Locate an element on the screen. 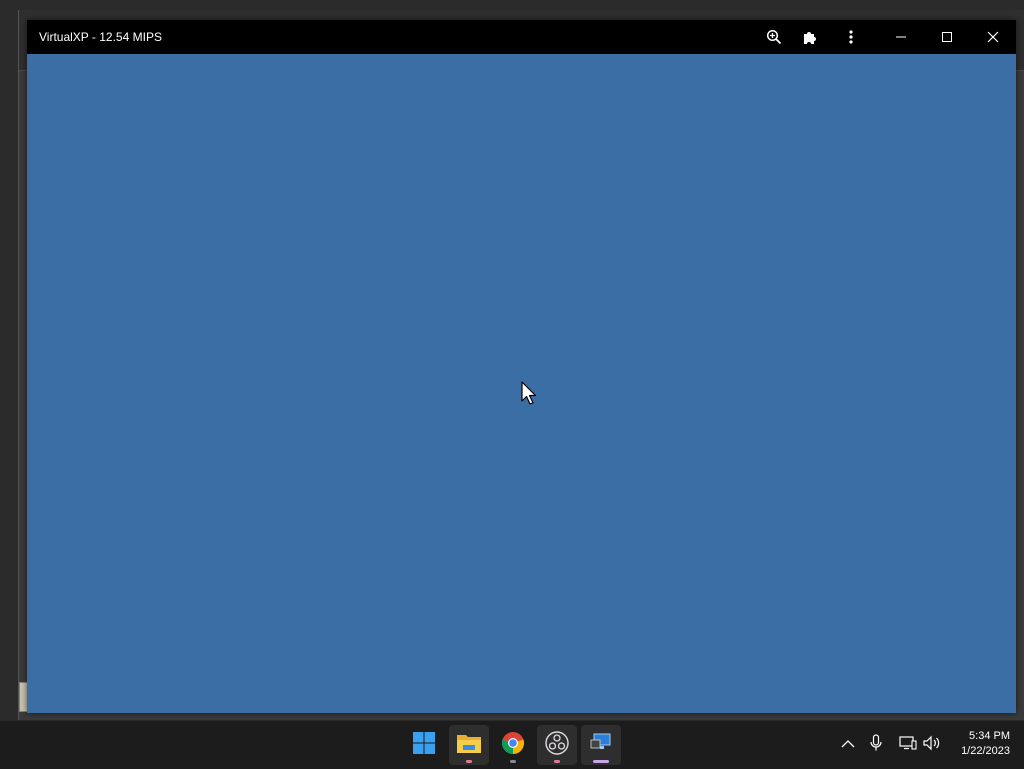 The image size is (1024, 769). window-titlebar: VirtualXP - 12.54 MIPS is located at coordinates (521, 37).